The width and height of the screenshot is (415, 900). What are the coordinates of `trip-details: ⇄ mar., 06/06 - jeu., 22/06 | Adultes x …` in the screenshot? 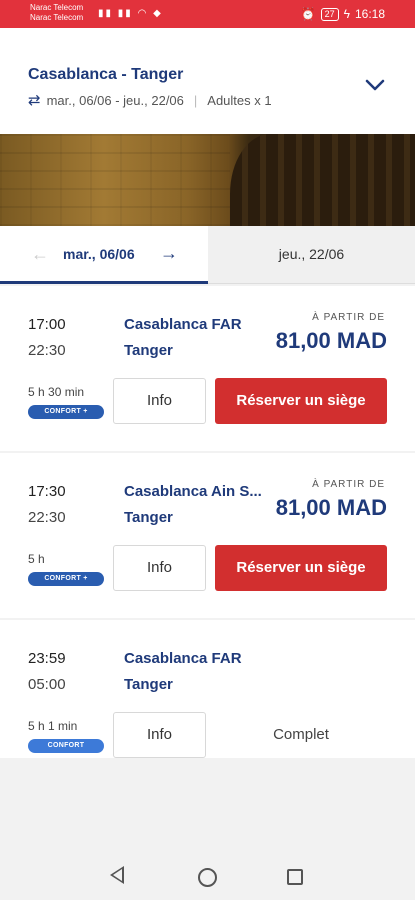 It's located at (150, 100).